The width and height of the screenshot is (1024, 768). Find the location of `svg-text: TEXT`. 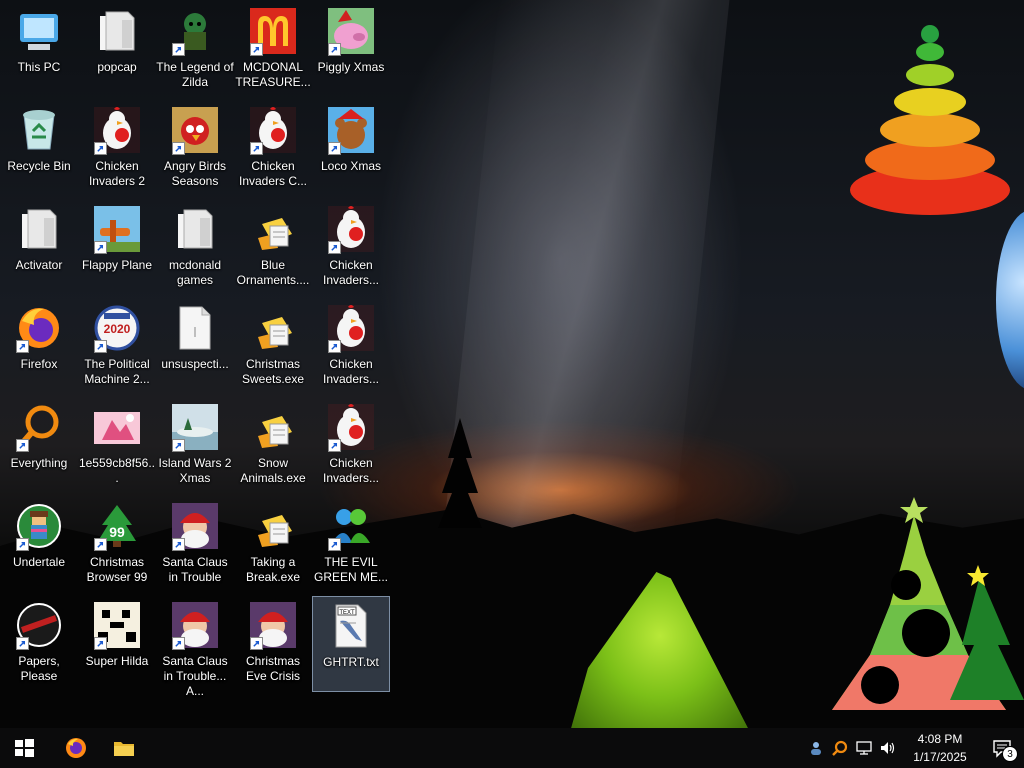

svg-text: TEXT is located at coordinates (347, 613).